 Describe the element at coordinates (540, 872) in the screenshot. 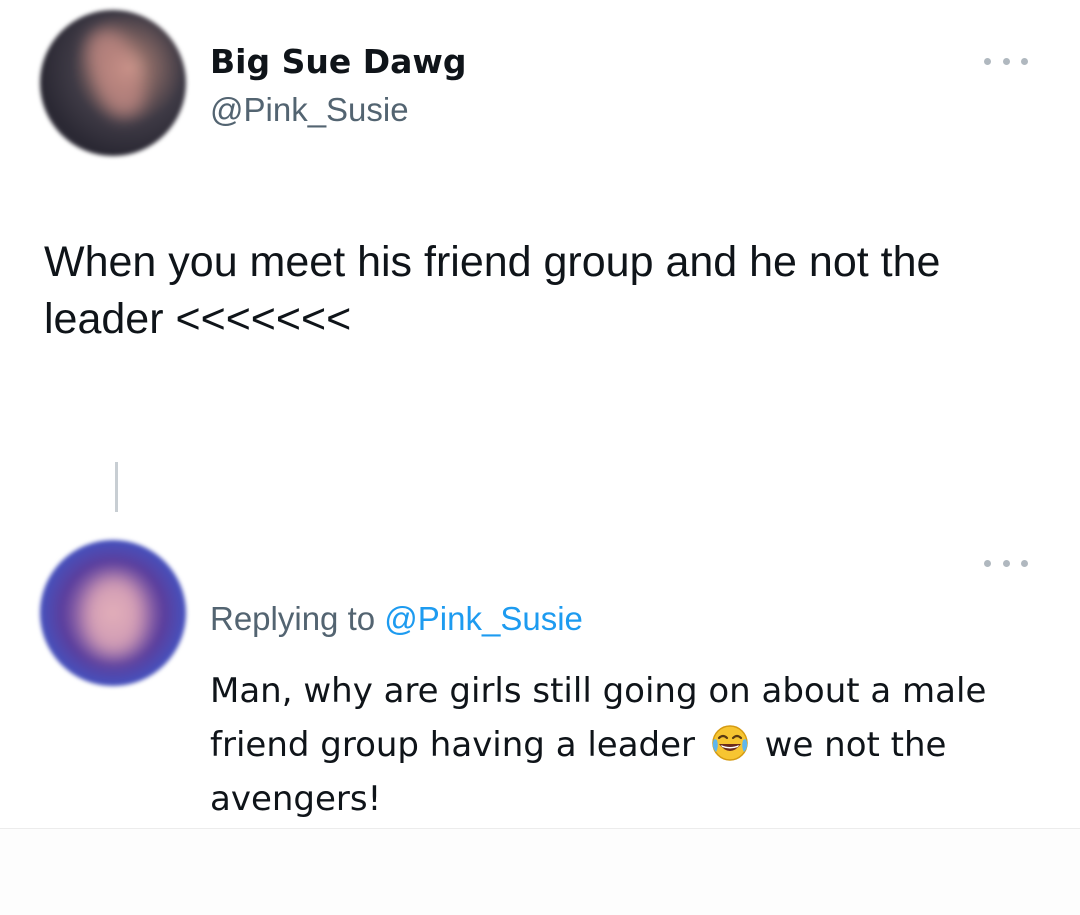

I see `page-background` at that location.